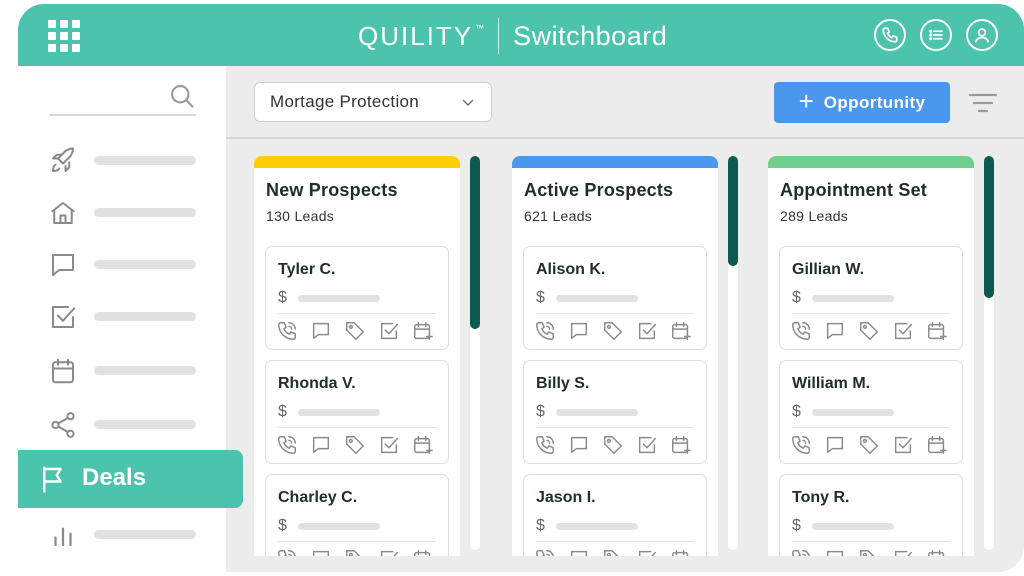 The image size is (1024, 576). I want to click on sidebar-item-reports, so click(122, 534).